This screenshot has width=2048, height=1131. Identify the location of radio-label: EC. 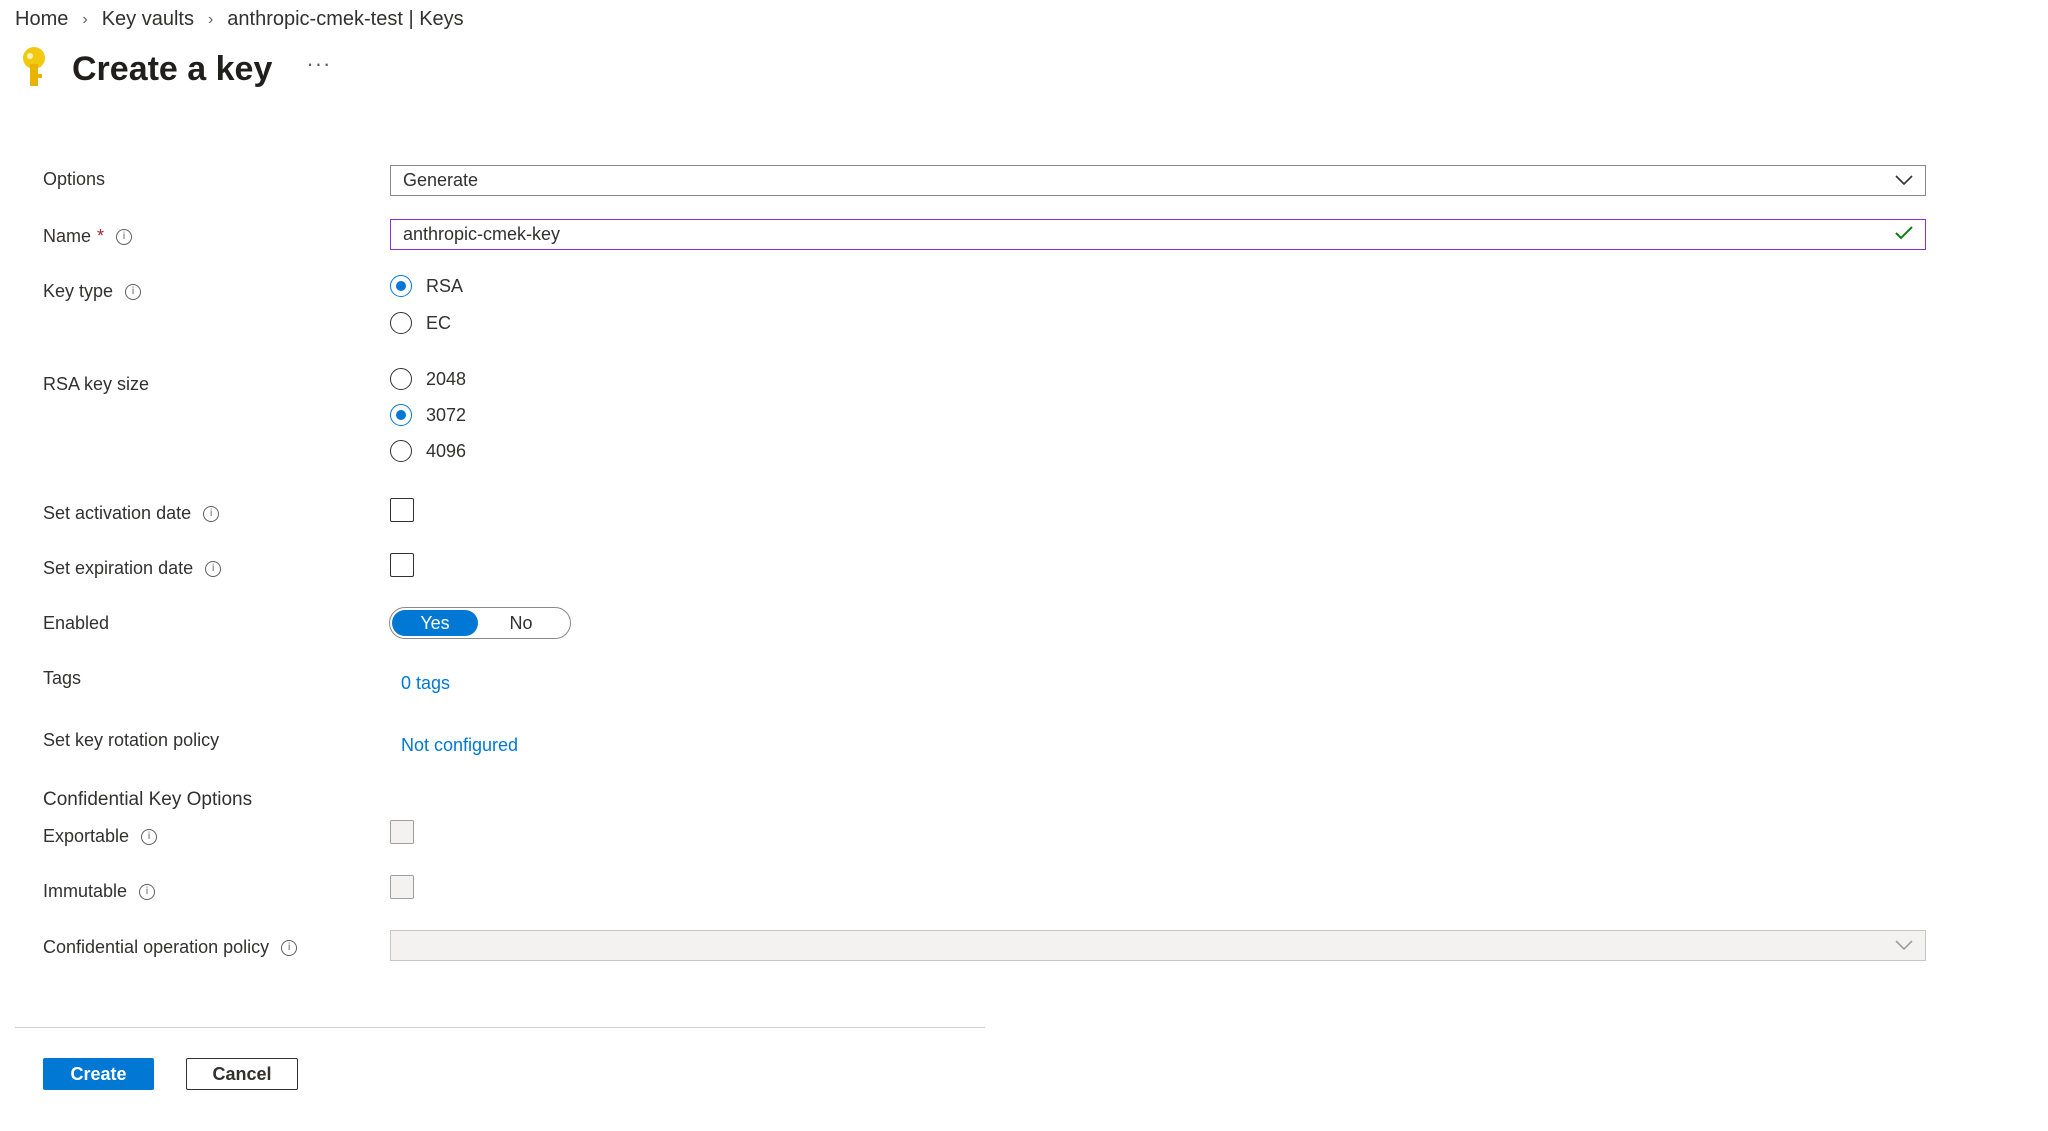
(439, 322).